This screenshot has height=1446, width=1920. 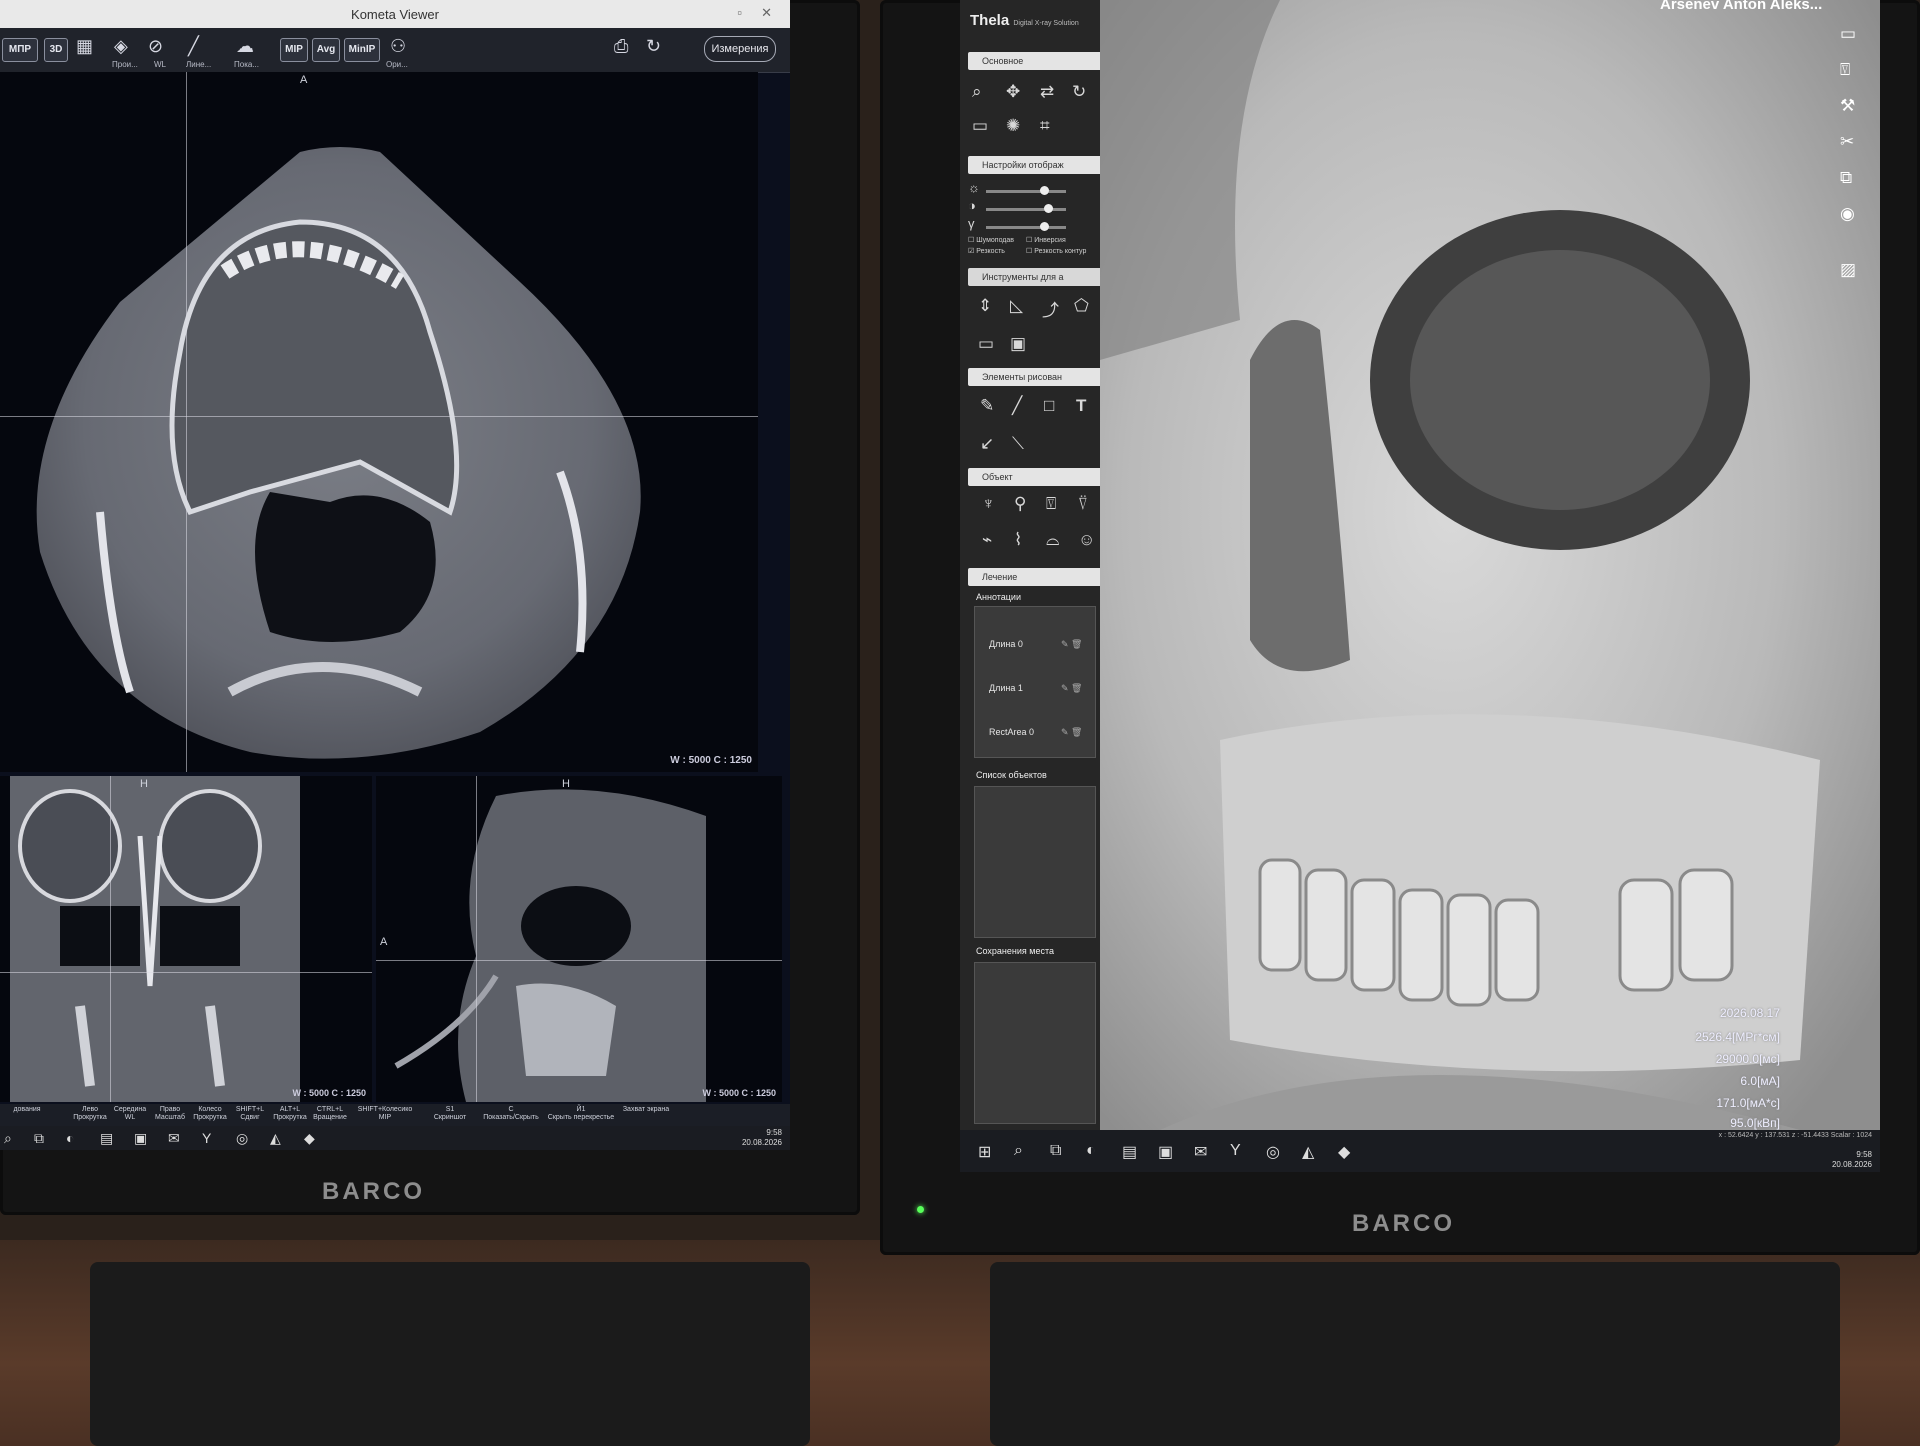 What do you see at coordinates (1038, 277) in the screenshot?
I see `section-tools: Инструменты для а` at bounding box center [1038, 277].